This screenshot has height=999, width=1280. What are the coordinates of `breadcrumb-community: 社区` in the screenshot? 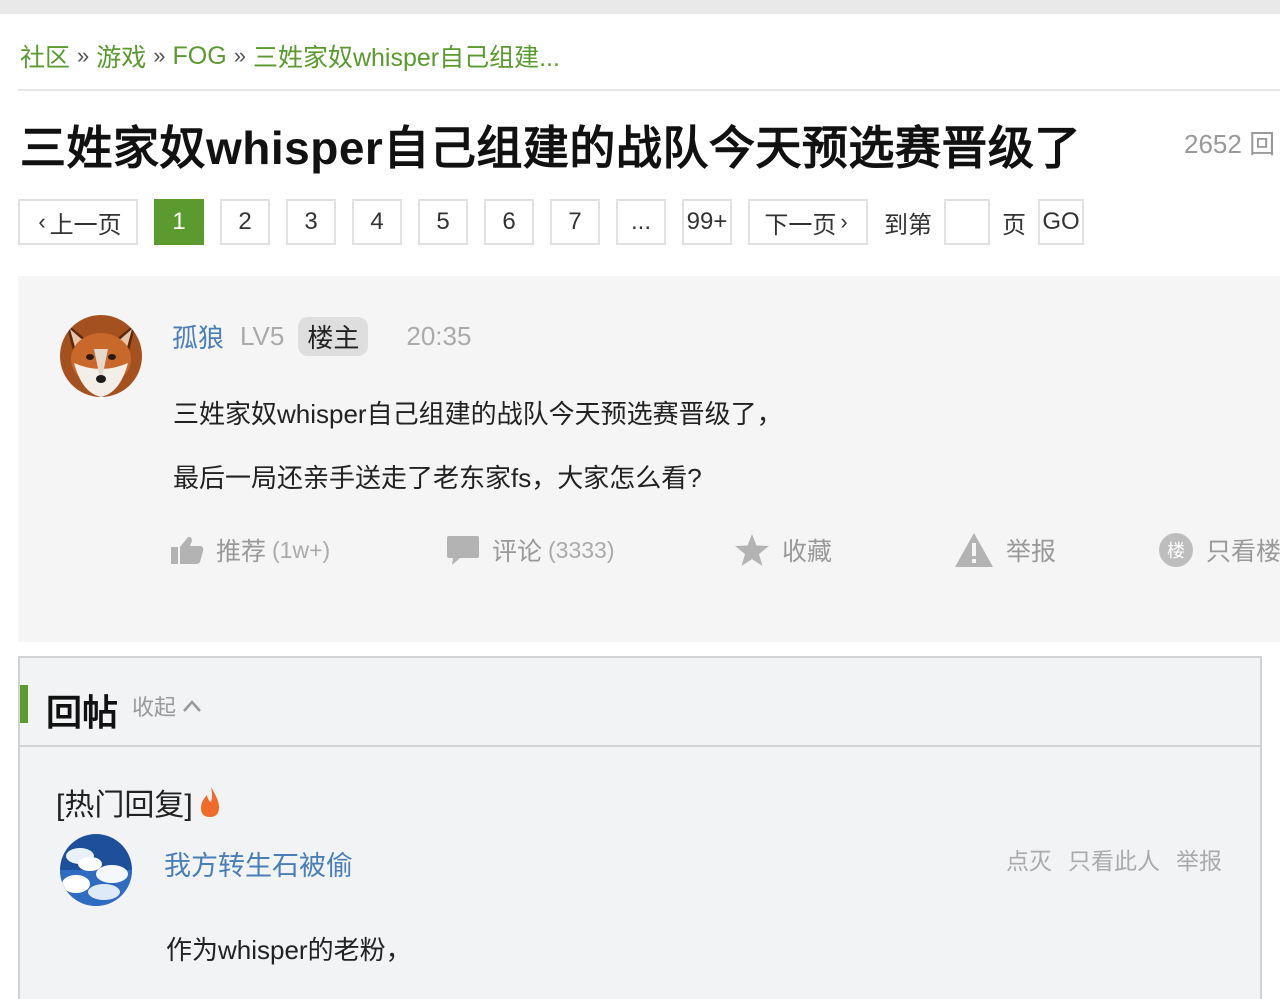 It's located at (45, 56).